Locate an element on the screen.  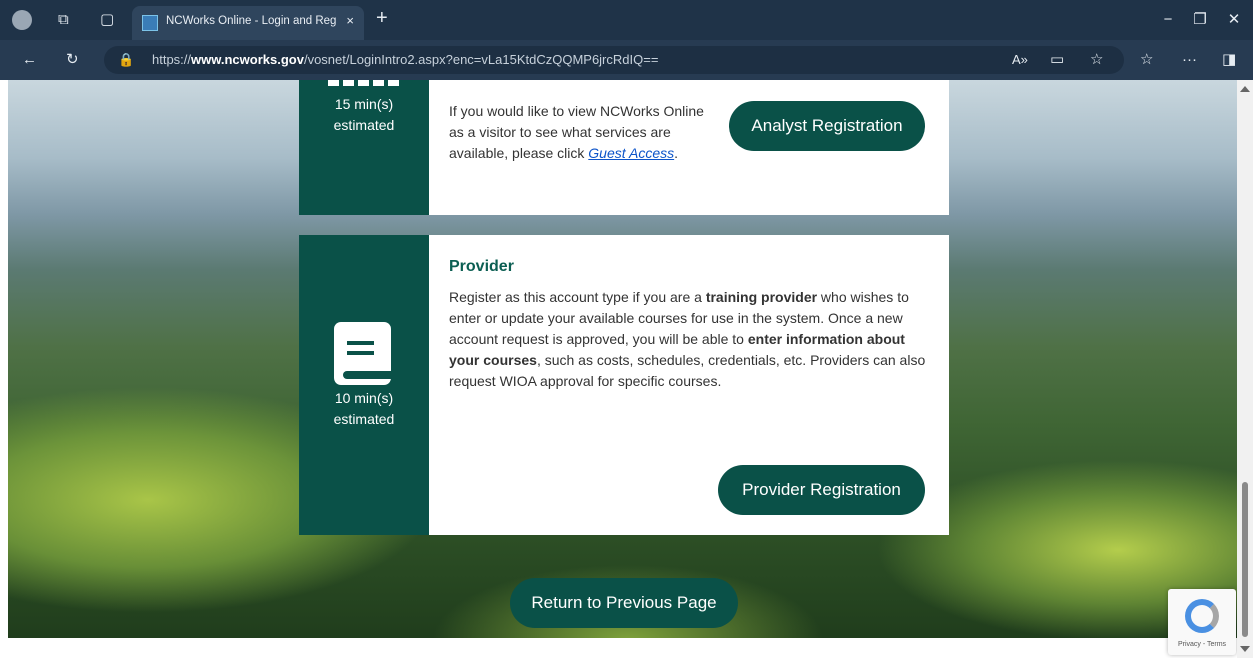
url-domain: www.ncworks.gov is located at coordinates (247, 59).